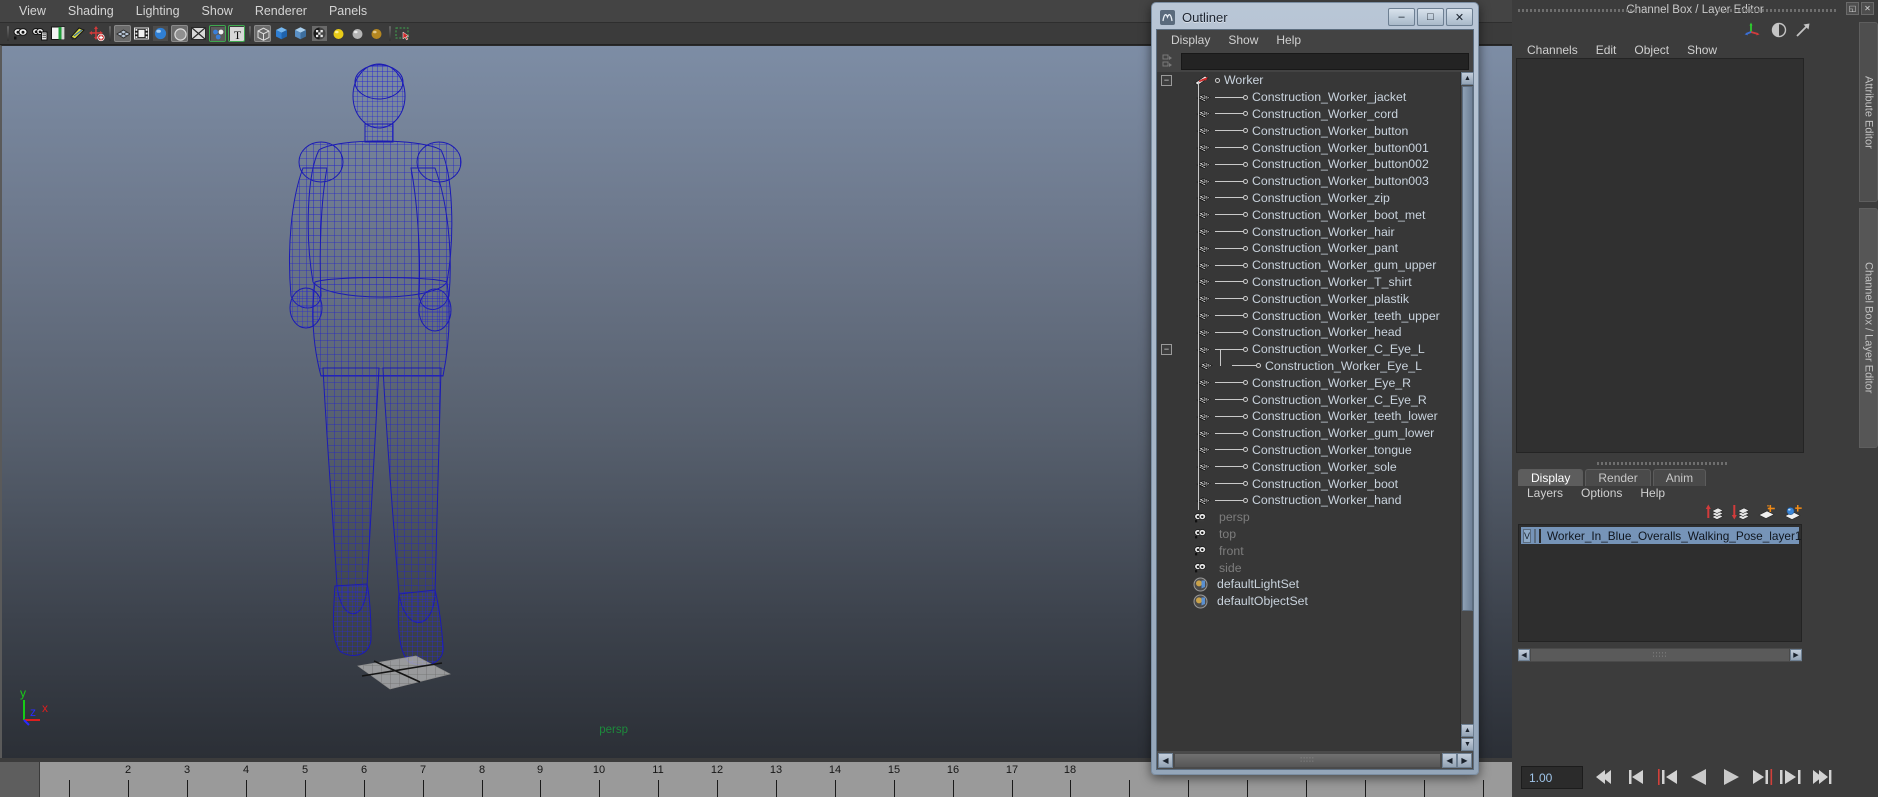 The height and width of the screenshot is (797, 1878). What do you see at coordinates (1315, 349) in the screenshot?
I see `outliner-item: − Construction_Worker_C_Eye_L` at bounding box center [1315, 349].